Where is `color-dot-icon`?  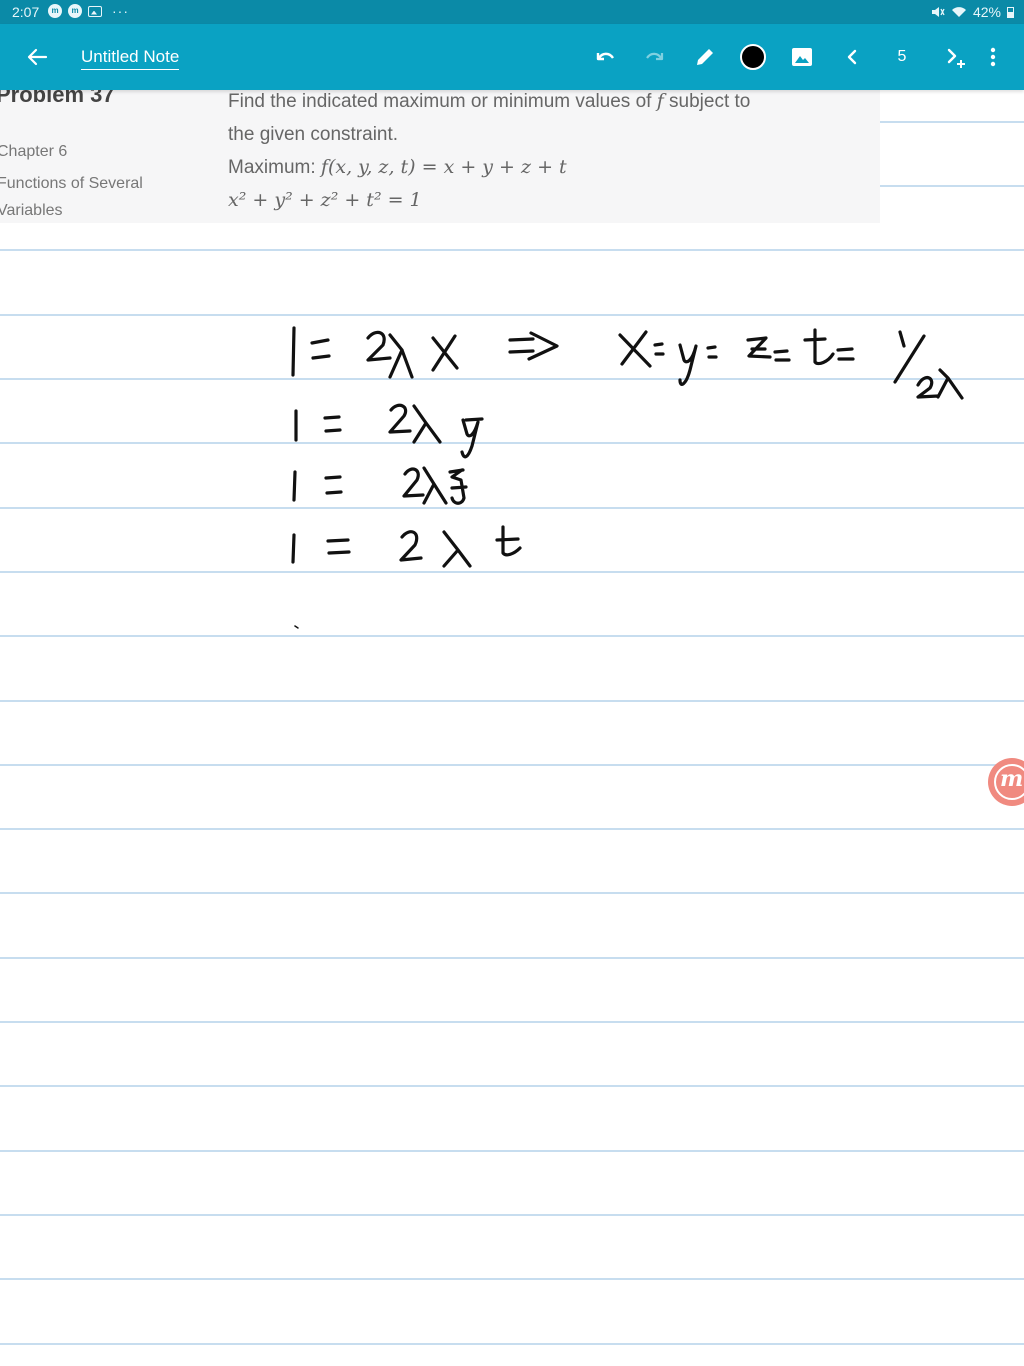
color-dot-icon is located at coordinates (753, 57).